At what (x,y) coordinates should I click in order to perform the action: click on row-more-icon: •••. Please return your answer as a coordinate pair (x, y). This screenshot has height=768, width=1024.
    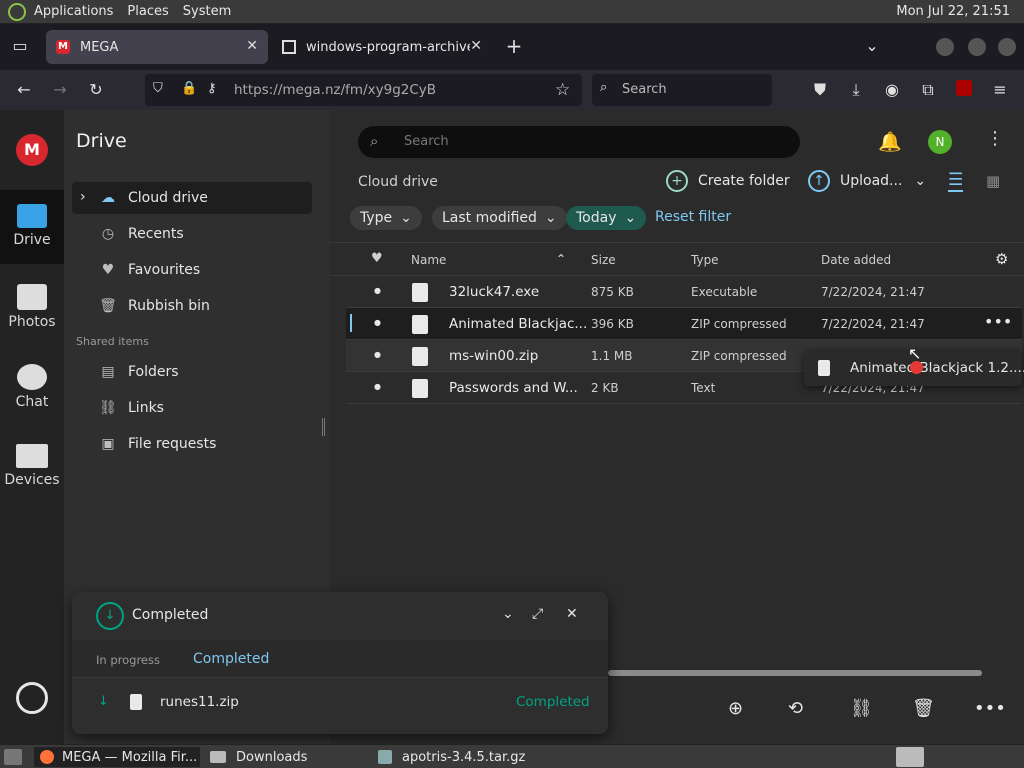
    Looking at the image, I should click on (998, 321).